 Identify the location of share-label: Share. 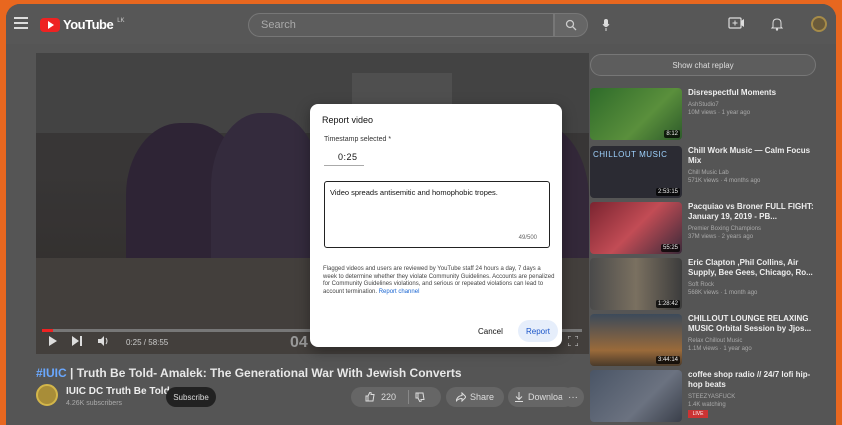
(482, 397).